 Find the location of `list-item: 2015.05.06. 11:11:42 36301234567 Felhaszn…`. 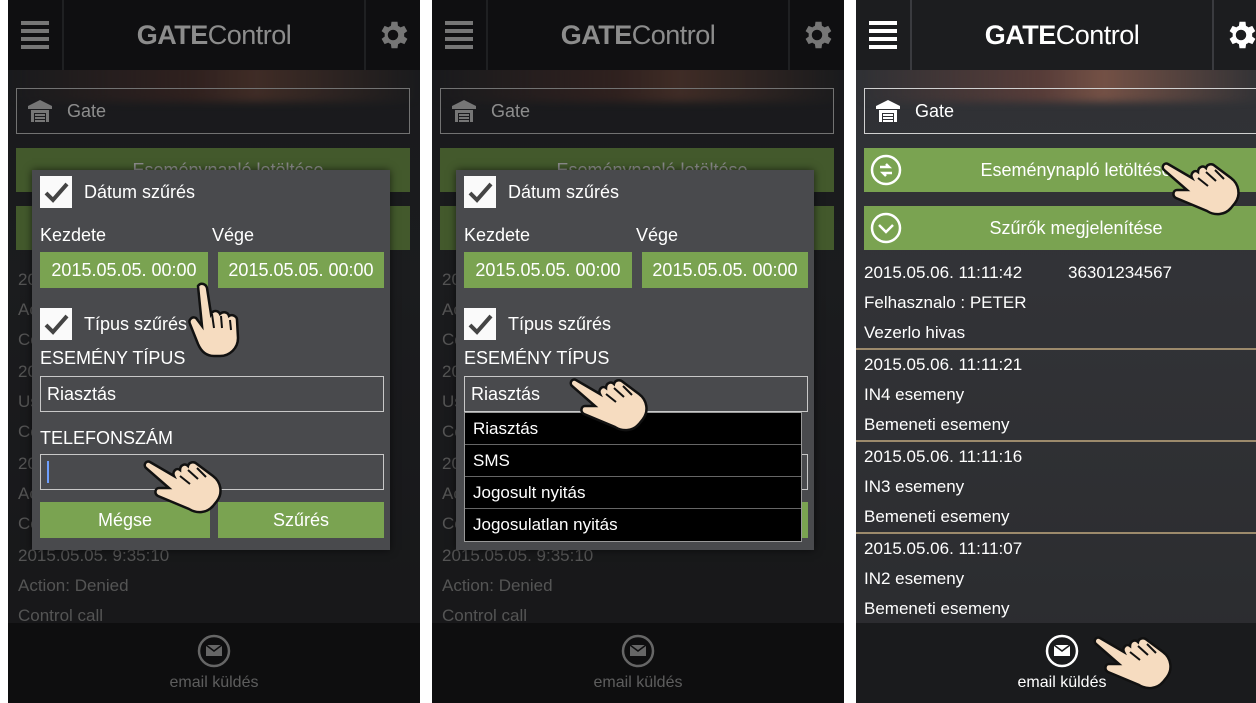

list-item: 2015.05.06. 11:11:42 36301234567 Felhaszn… is located at coordinates (1060, 303).